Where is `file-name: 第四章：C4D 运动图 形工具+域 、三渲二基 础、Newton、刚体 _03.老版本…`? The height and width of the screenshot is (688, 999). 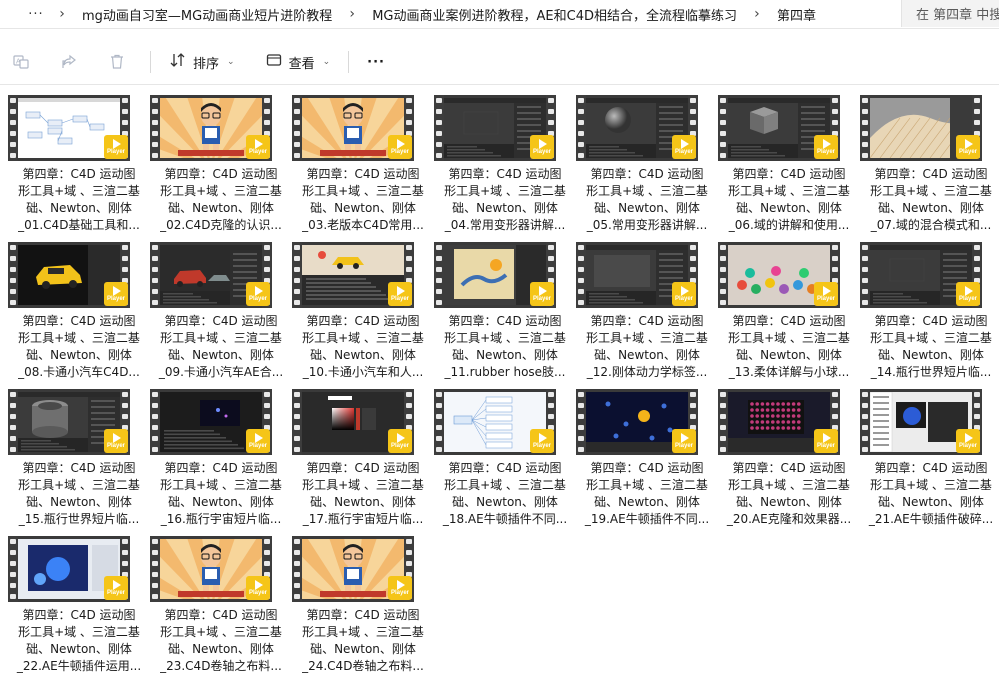
file-name: 第四章：C4D 运动图 形工具+域 、三渲二基 础、Newton、刚体 _03.老版本… is located at coordinates (363, 200).